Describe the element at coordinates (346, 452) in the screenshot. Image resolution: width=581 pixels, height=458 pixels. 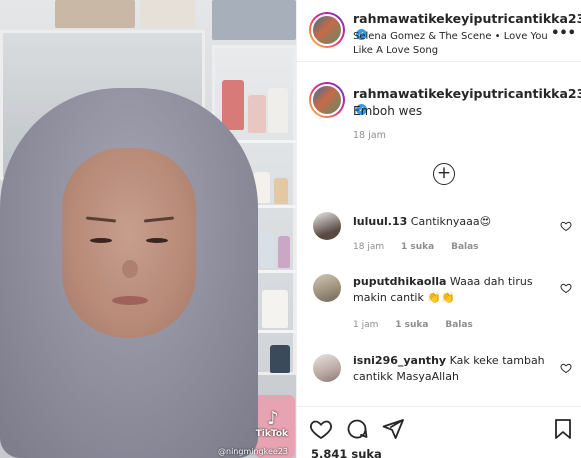
I see `like-count: 5.841 suka` at that location.